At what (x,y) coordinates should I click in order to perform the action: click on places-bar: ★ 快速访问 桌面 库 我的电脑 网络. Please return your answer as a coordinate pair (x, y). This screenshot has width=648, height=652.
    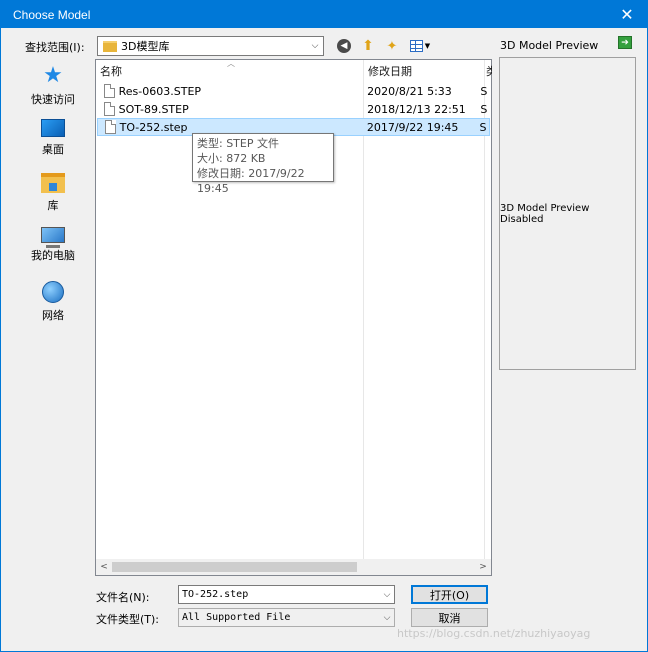
    Looking at the image, I should click on (53, 196).